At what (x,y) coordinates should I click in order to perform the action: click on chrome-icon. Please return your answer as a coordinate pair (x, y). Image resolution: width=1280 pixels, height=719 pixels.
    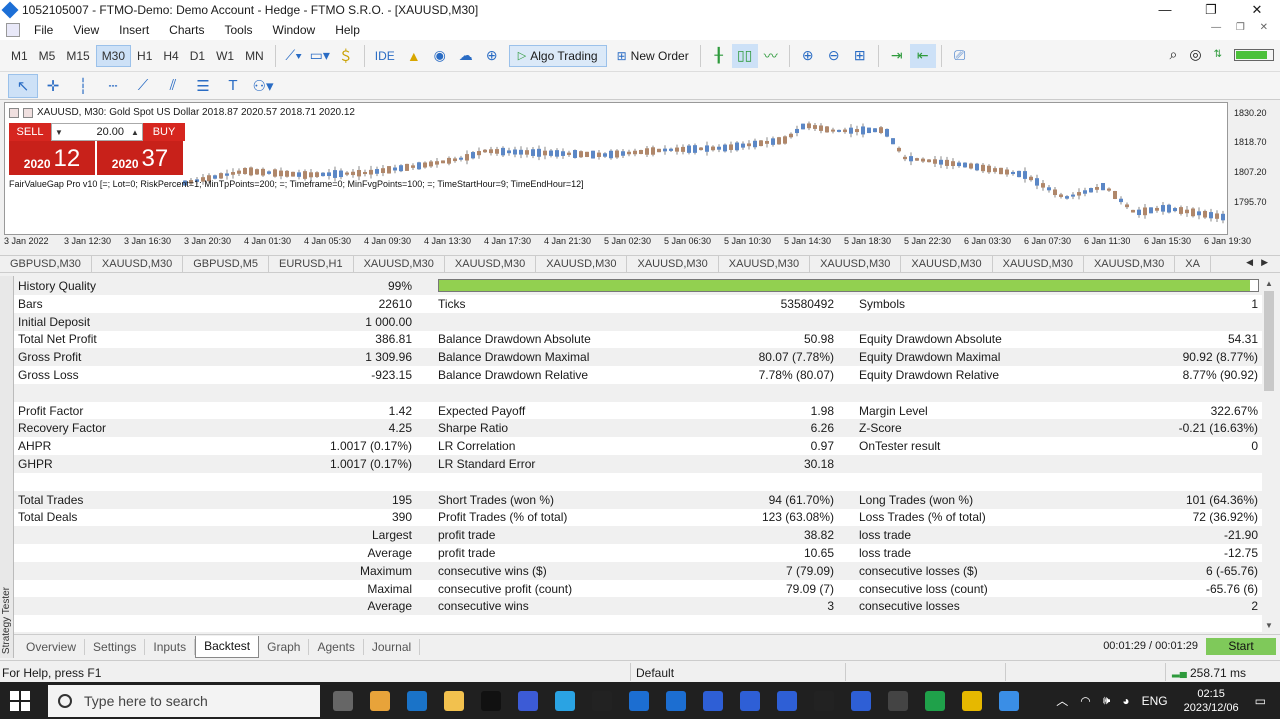
    Looking at the image, I should click on (379, 700).